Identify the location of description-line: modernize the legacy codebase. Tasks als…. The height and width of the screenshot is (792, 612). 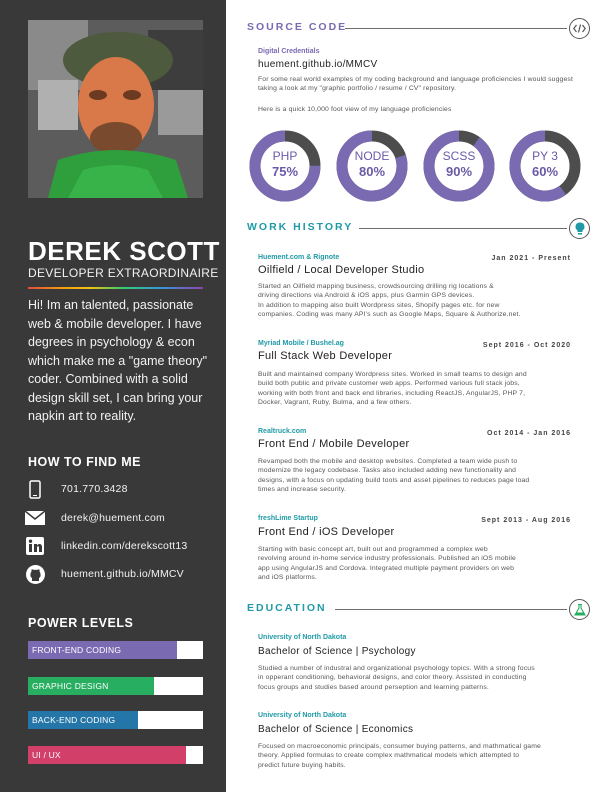
(387, 471).